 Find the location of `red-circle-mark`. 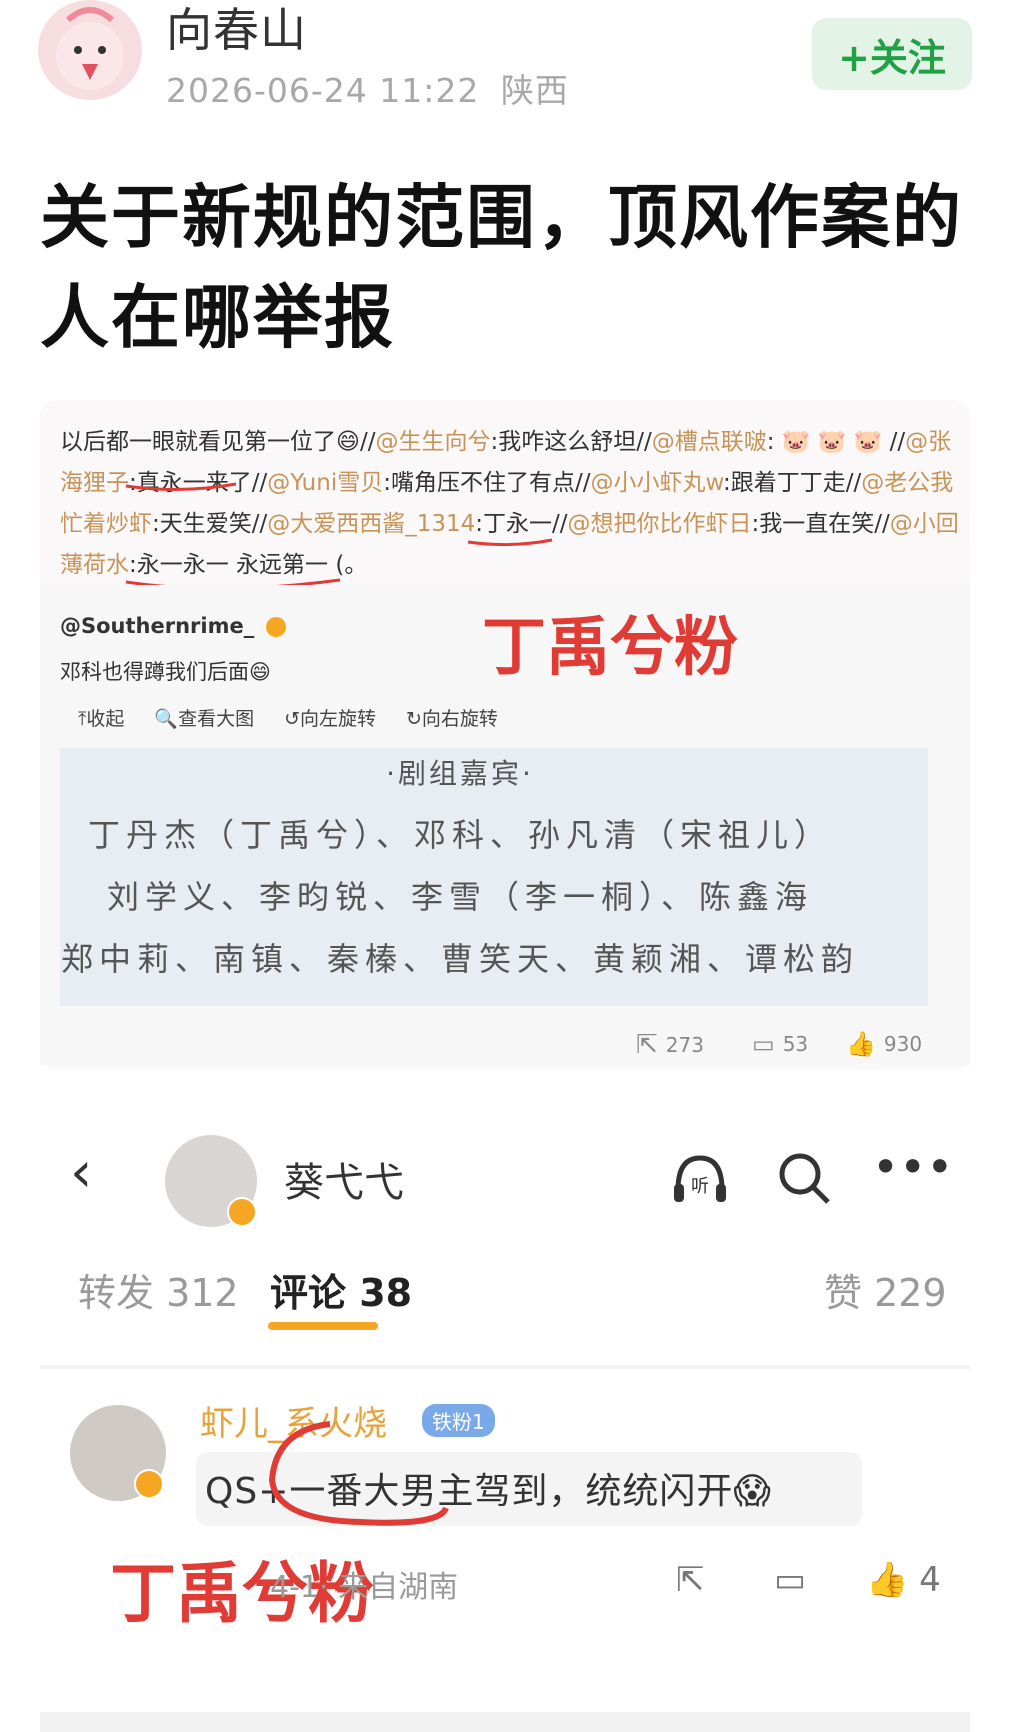

red-circle-mark is located at coordinates (358, 1473).